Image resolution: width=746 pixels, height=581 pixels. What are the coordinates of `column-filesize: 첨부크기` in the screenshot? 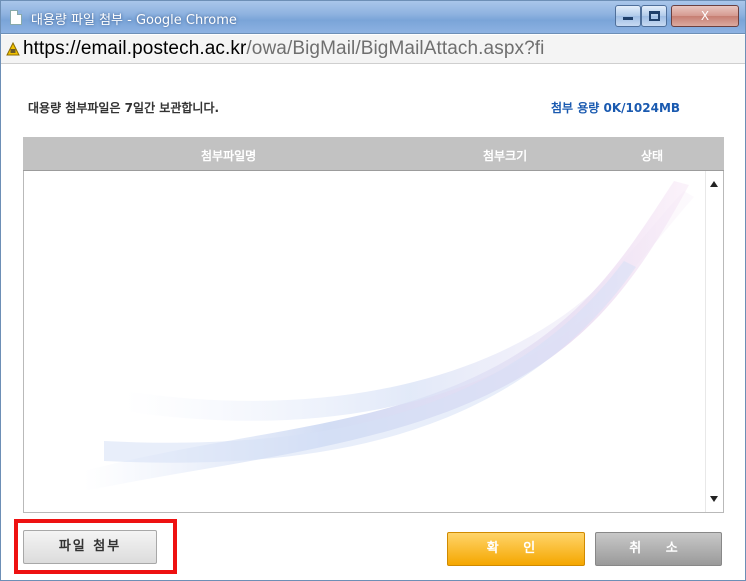 It's located at (505, 156).